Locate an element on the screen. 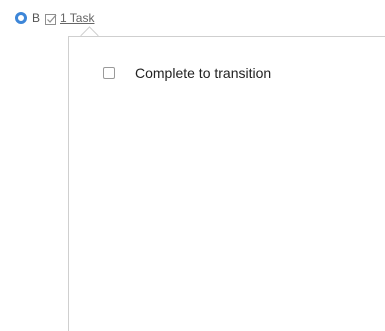  task-item: Complete to transition is located at coordinates (187, 73).